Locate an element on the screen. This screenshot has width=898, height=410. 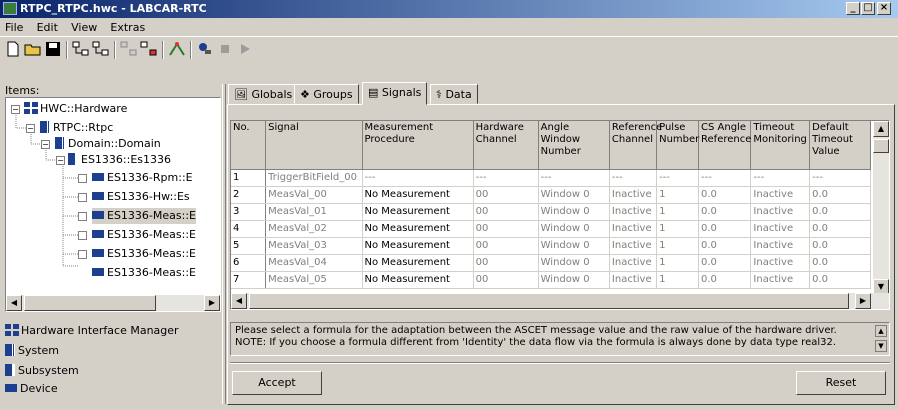
maximize-button: □ is located at coordinates (868, 8).